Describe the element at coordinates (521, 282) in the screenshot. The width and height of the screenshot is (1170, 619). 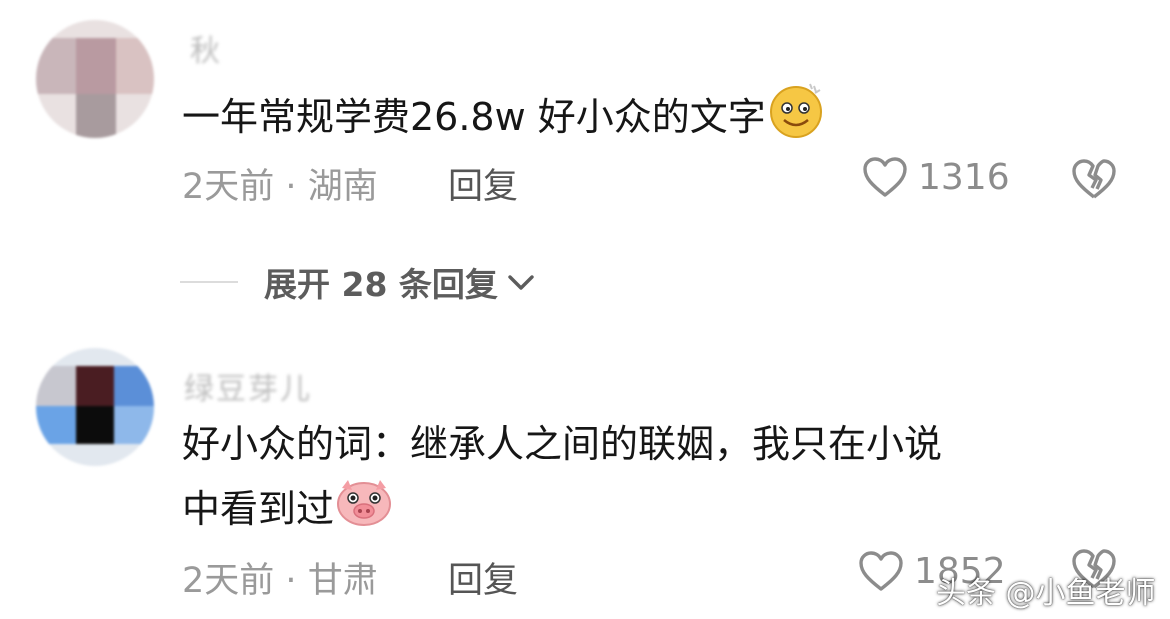
I see `chevron-down-icon` at that location.